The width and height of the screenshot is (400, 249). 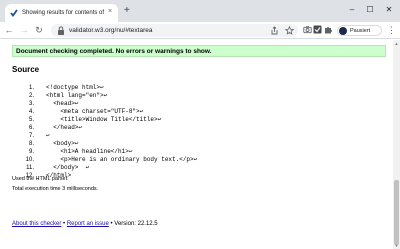 What do you see at coordinates (31, 120) in the screenshot?
I see `line-number: 5.` at bounding box center [31, 120].